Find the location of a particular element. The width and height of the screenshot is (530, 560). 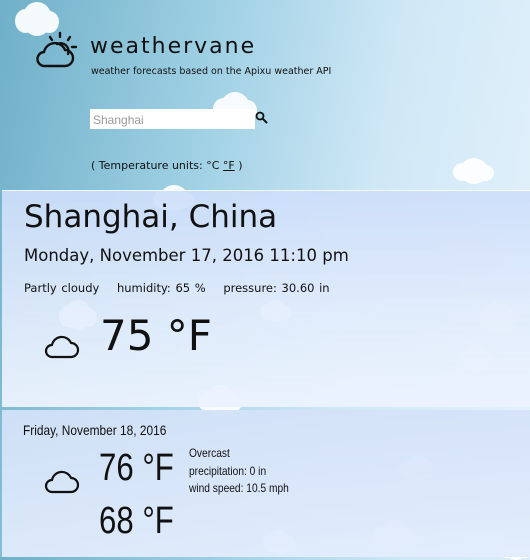

forecast-precipitation: precipitation: 0 in is located at coordinates (228, 470).